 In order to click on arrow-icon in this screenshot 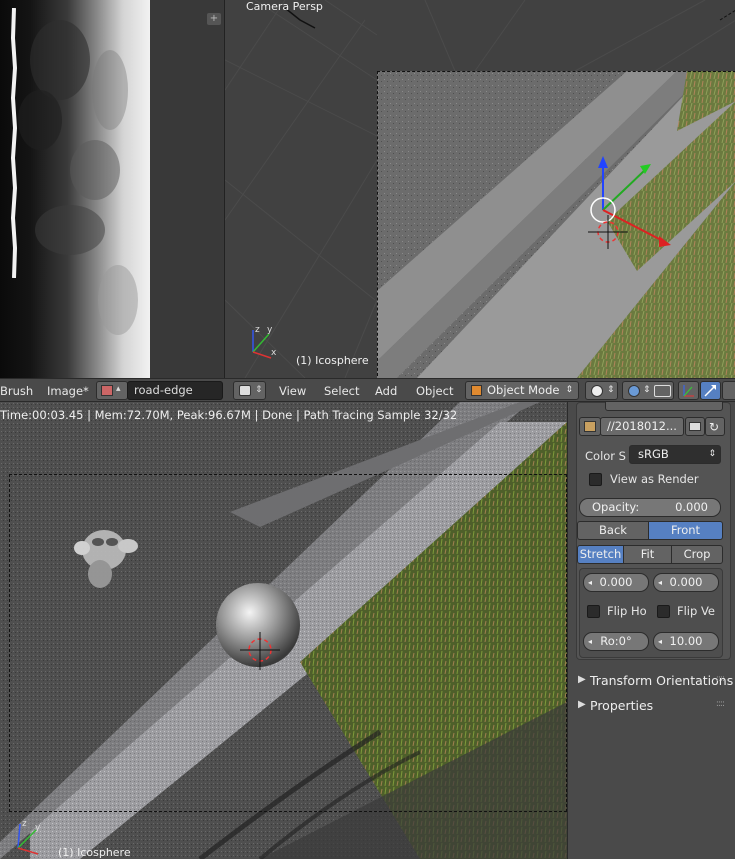, I will do `click(710, 391)`.